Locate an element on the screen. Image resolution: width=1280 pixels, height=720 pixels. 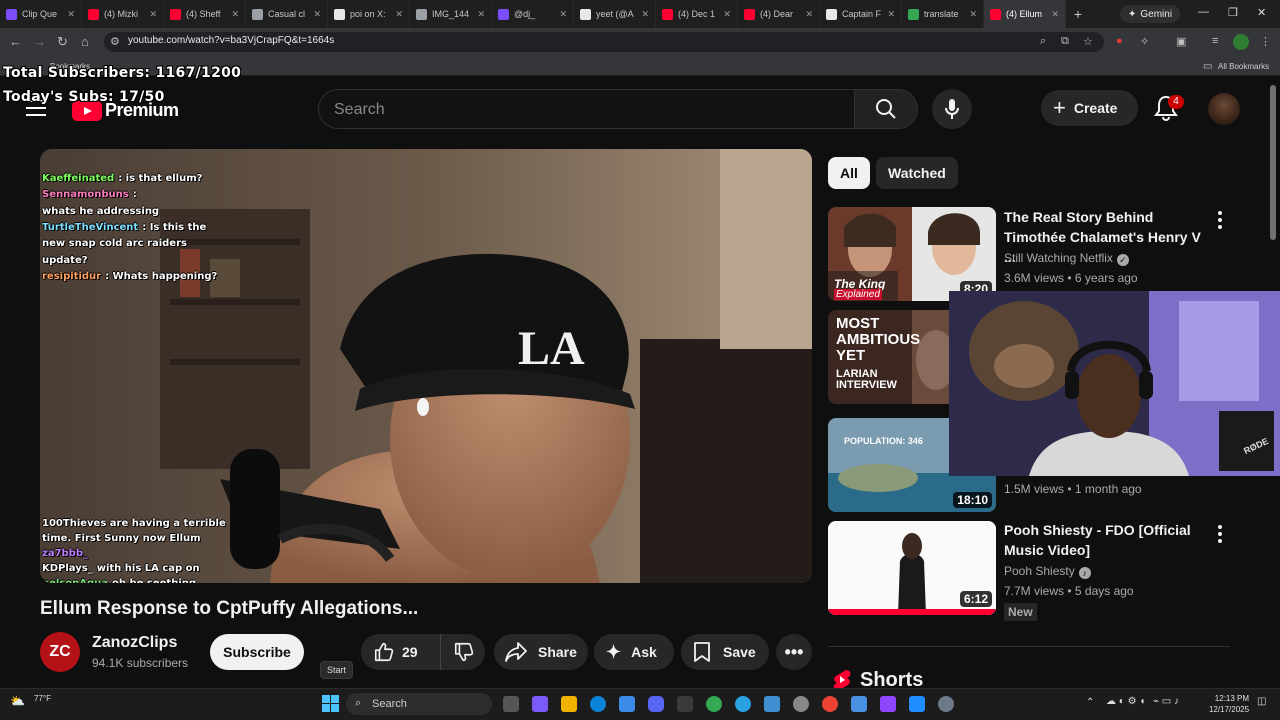
edge-icon is located at coordinates (598, 704).